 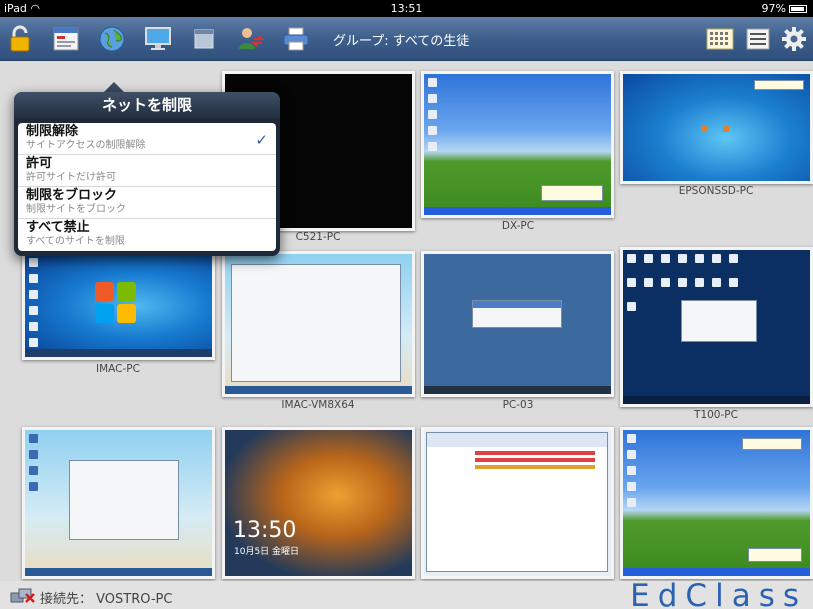 I want to click on option-subtitle: 制限サイトをブロック, so click(x=76, y=209).